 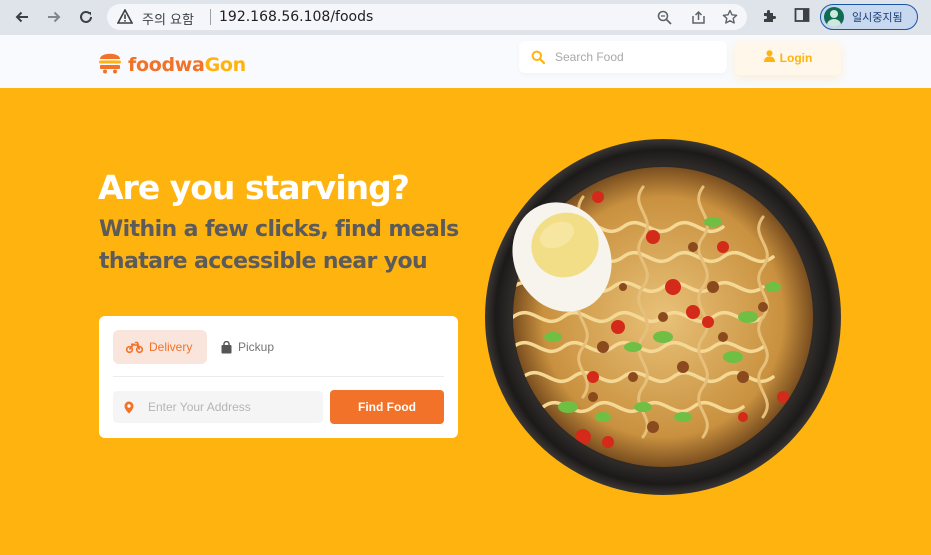 I want to click on reload-icon, so click(x=86, y=17).